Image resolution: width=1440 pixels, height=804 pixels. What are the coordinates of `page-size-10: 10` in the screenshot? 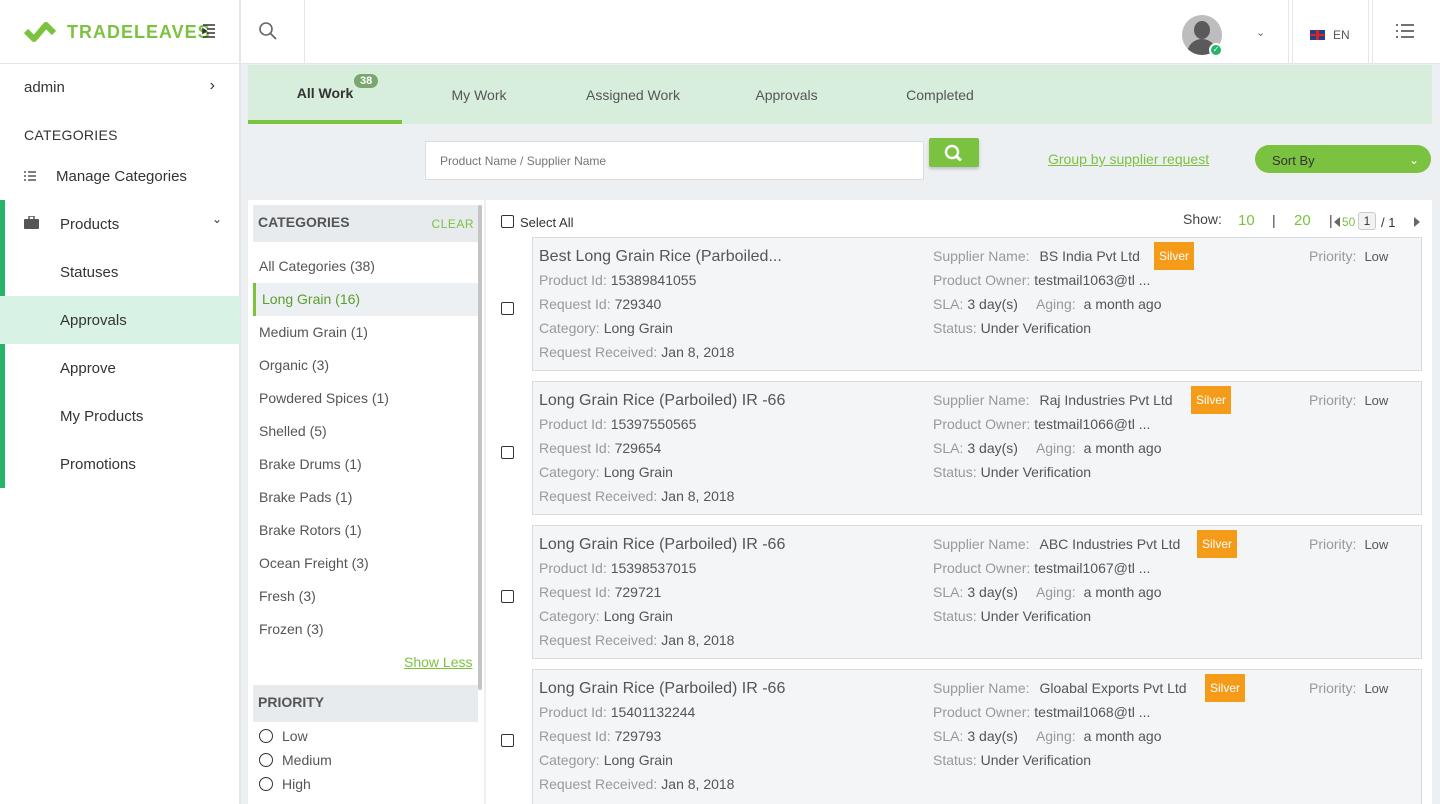 It's located at (1246, 220).